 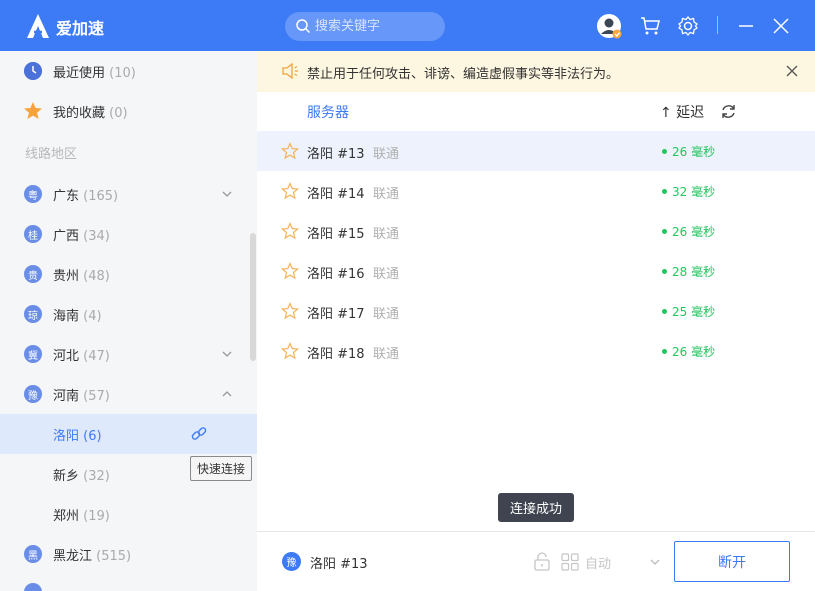 What do you see at coordinates (227, 394) in the screenshot?
I see `chevron-up-icon` at bounding box center [227, 394].